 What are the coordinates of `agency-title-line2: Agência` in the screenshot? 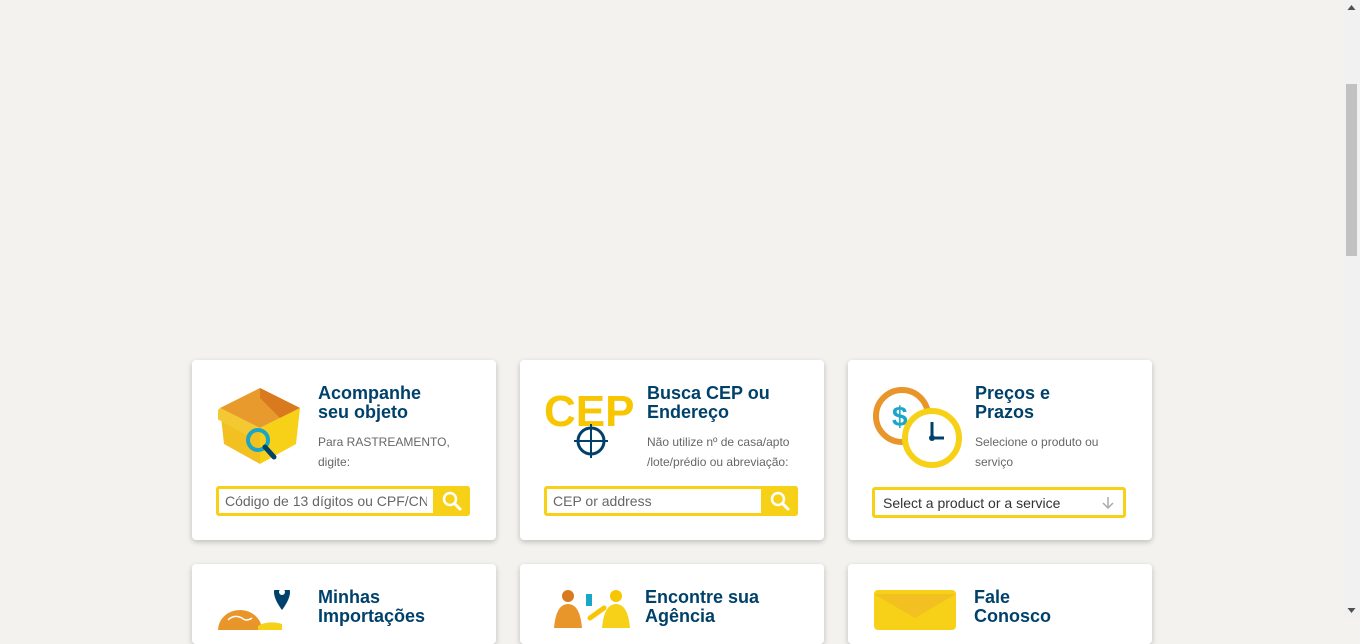 It's located at (680, 616).